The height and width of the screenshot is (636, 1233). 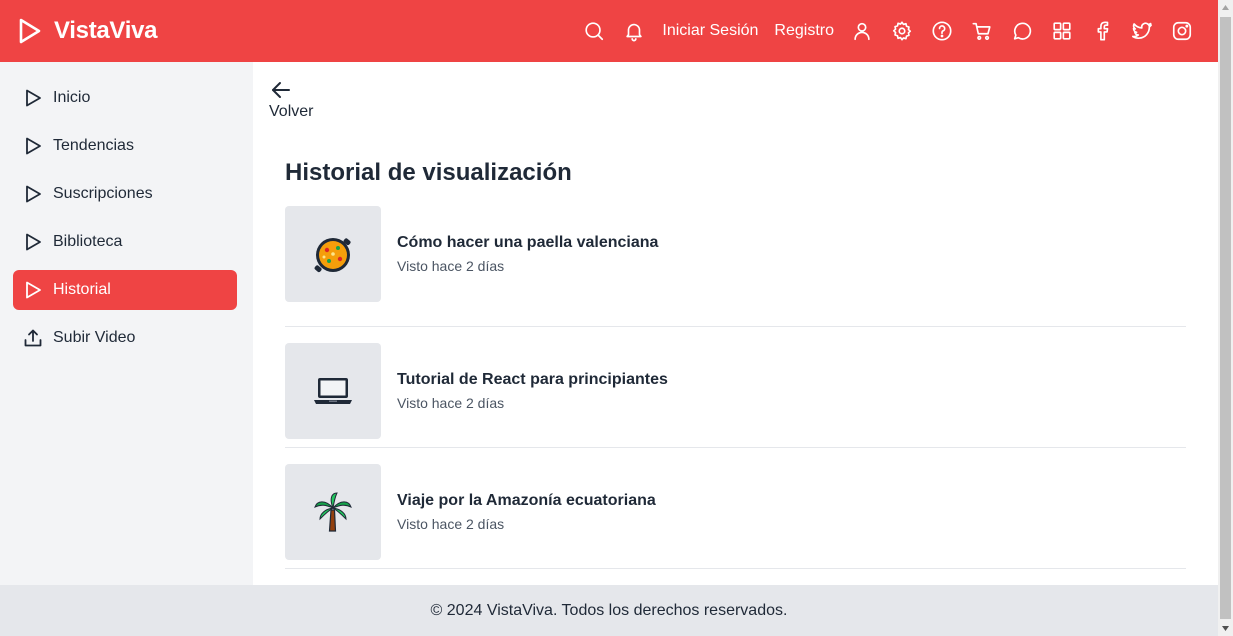 I want to click on sidebar-item-biblioteca: Biblioteca, so click(x=125, y=242).